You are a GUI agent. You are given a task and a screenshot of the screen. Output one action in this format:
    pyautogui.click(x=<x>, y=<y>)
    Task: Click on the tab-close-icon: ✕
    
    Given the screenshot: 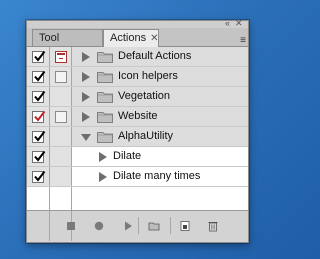 What is the action you would take?
    pyautogui.click(x=154, y=38)
    